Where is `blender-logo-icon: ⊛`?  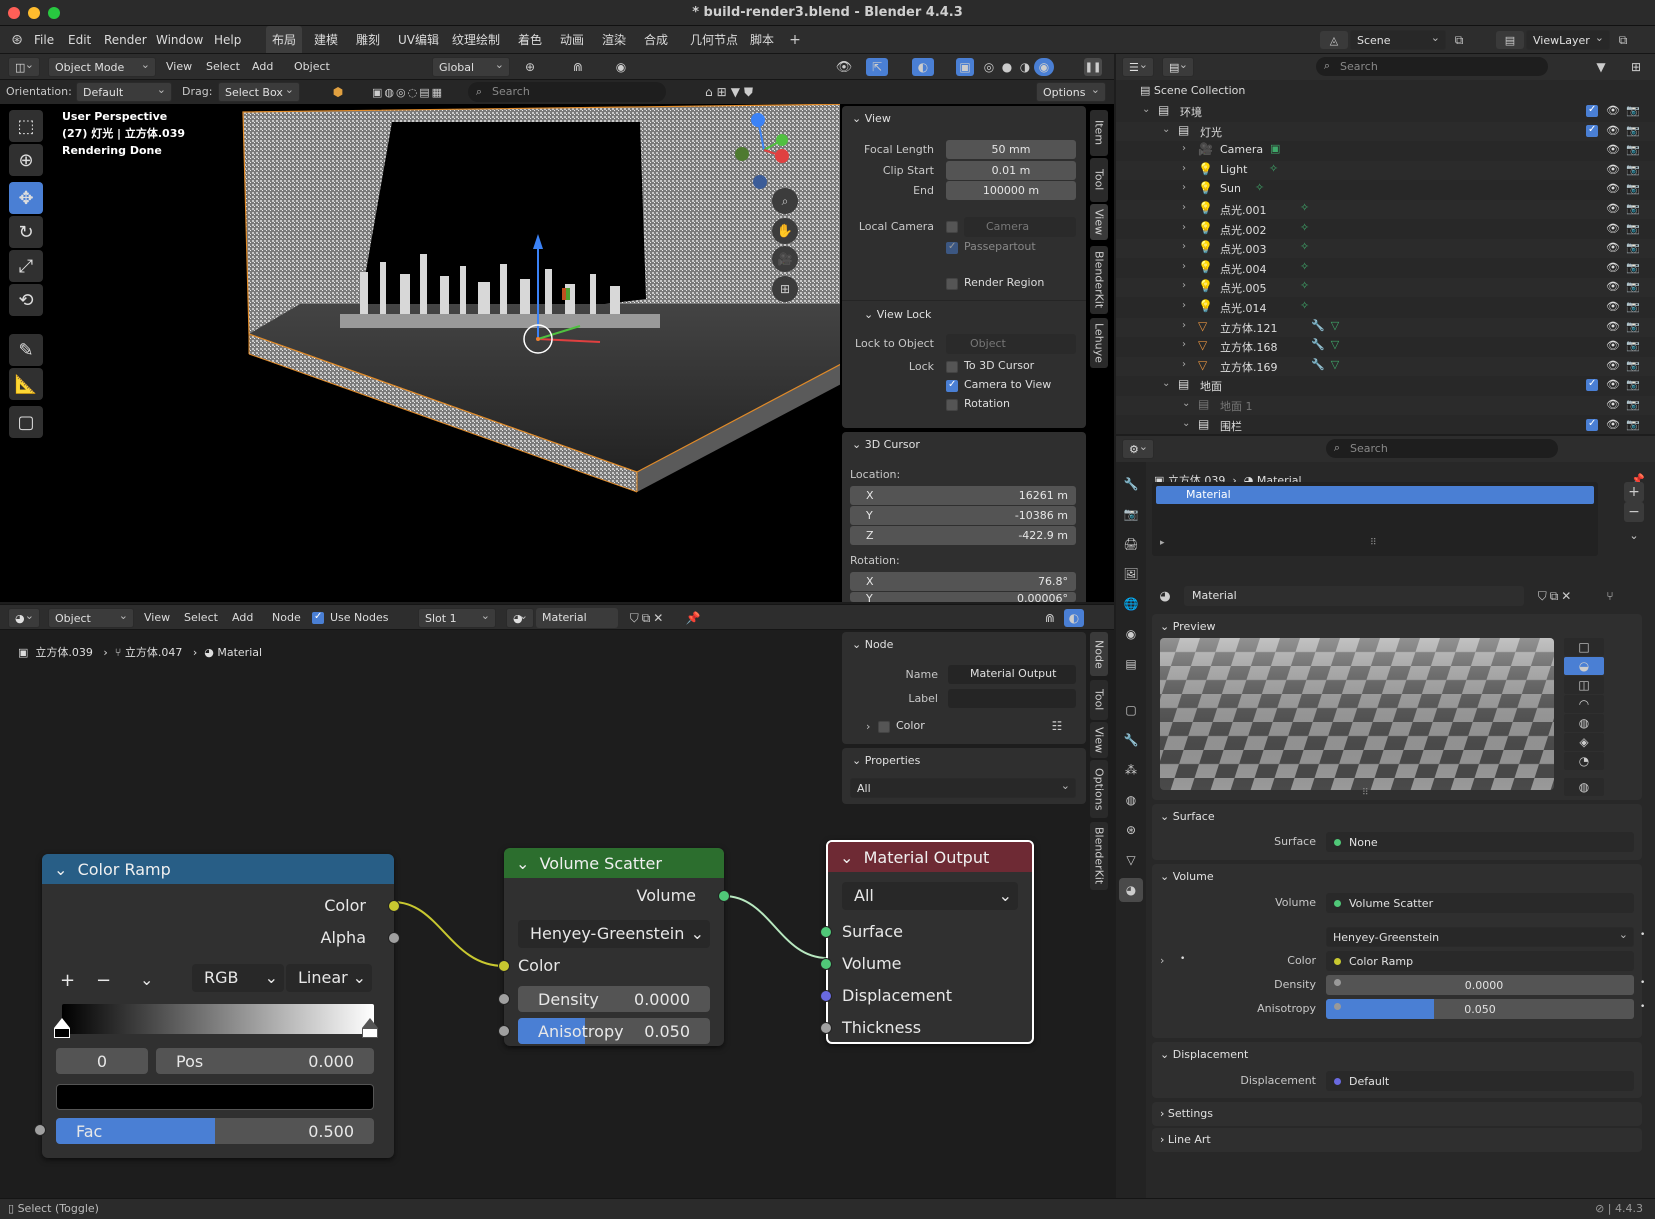 blender-logo-icon: ⊛ is located at coordinates (17, 40).